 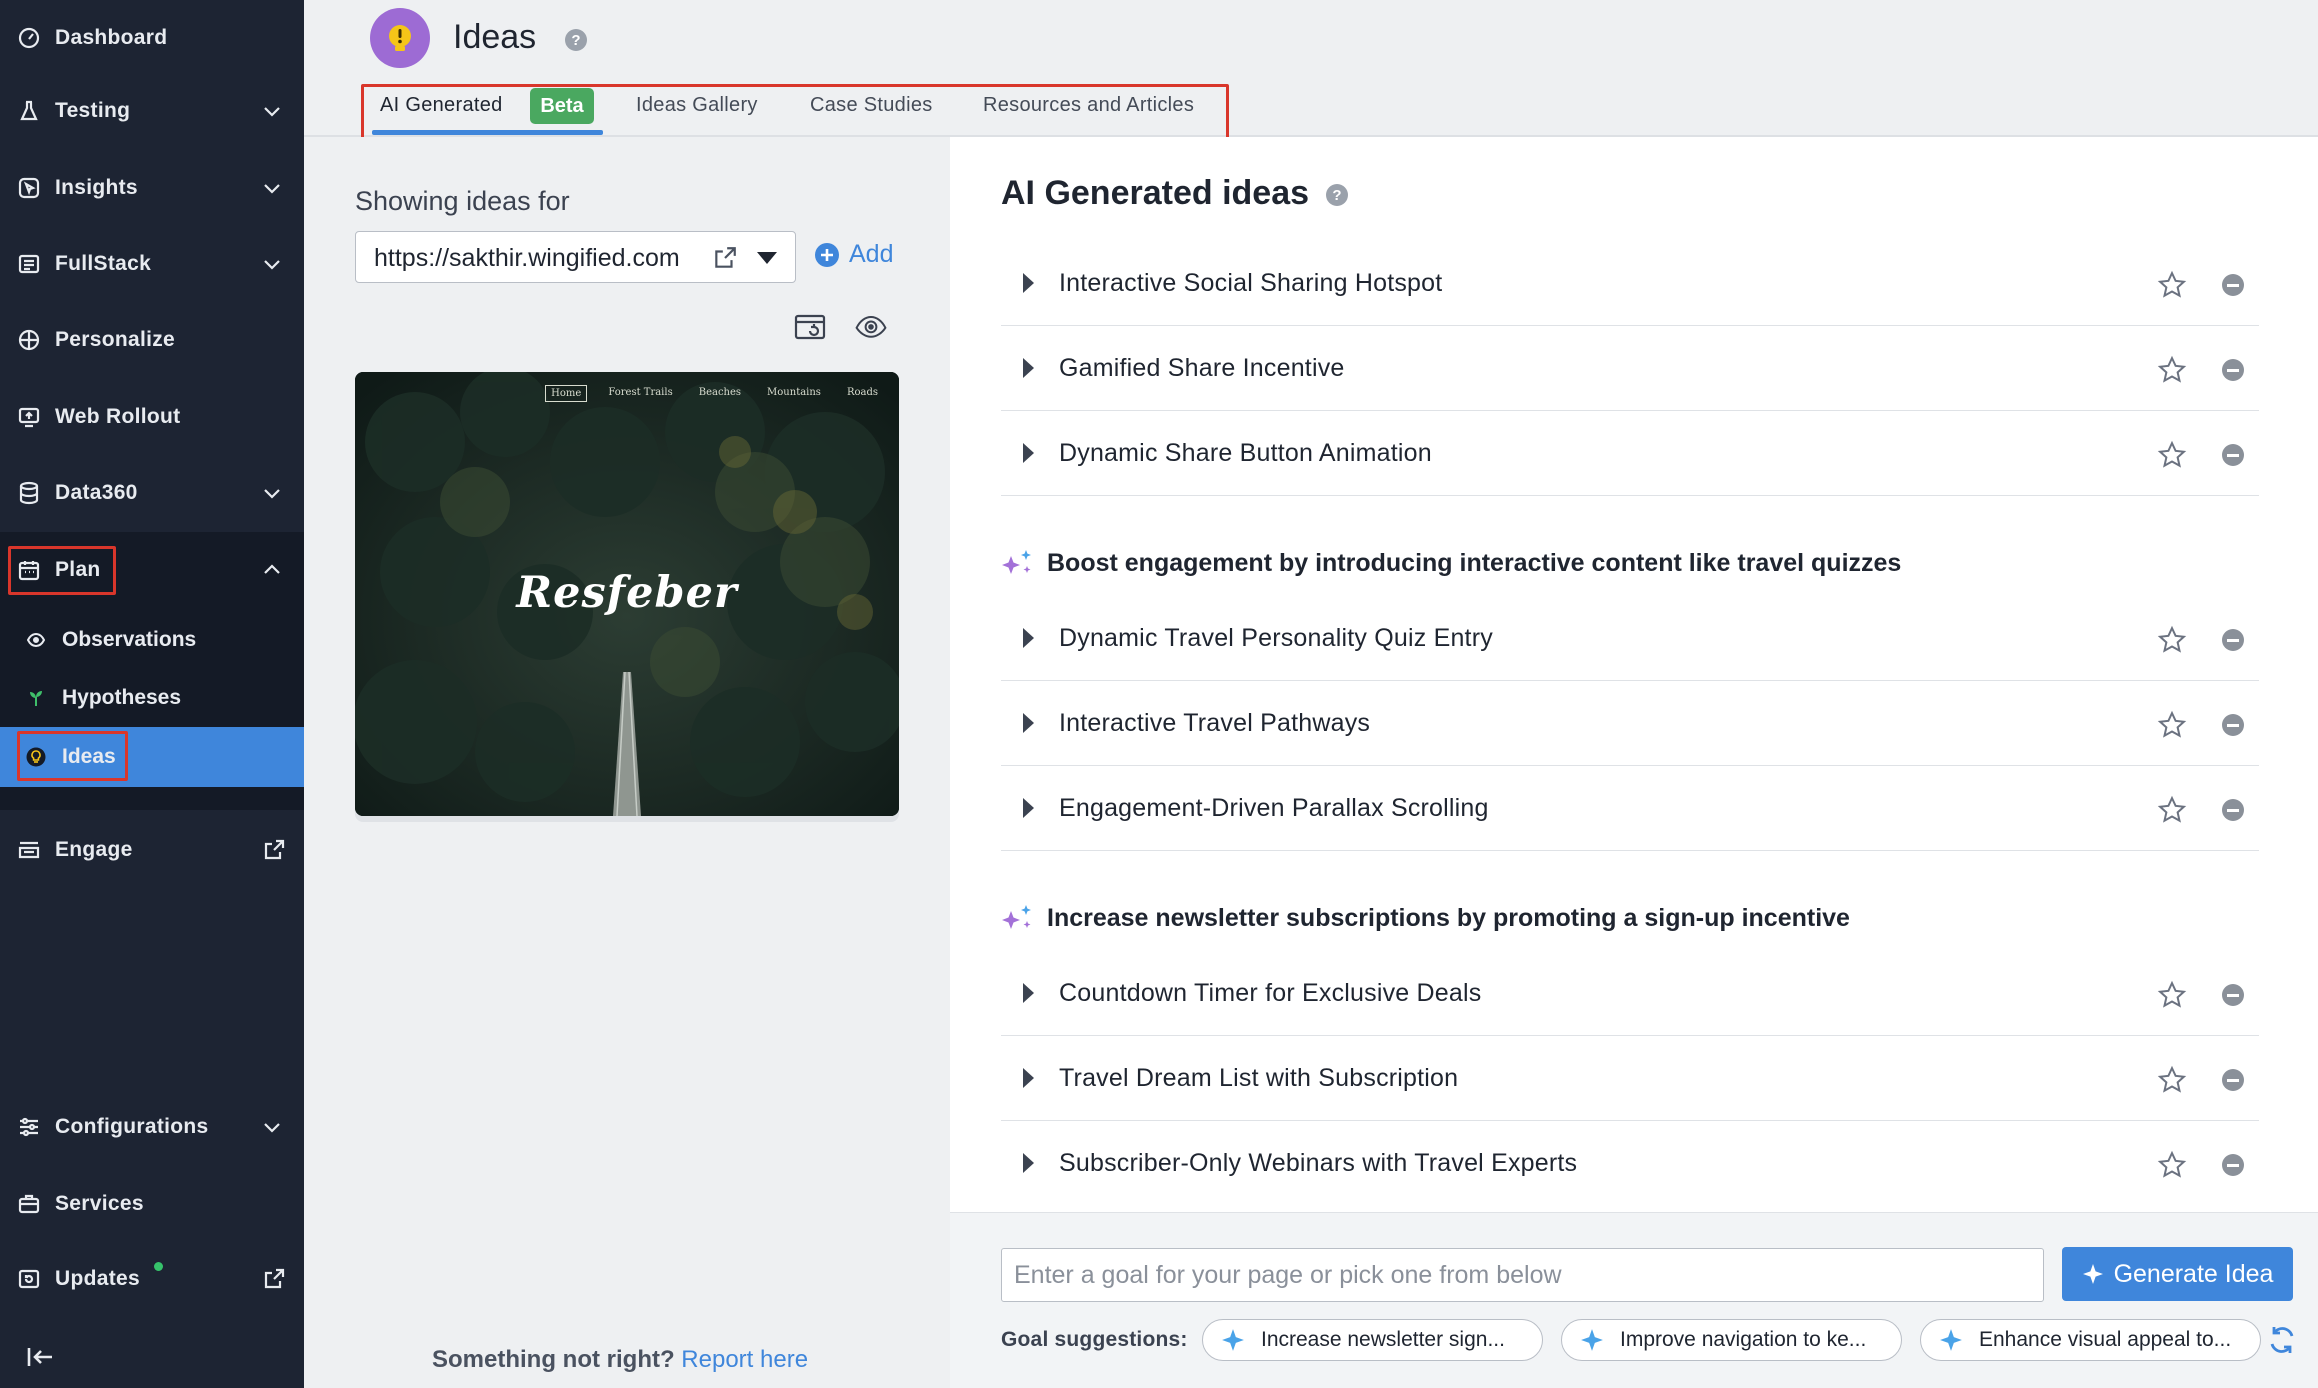 I want to click on goal-input, so click(x=1522, y=1275).